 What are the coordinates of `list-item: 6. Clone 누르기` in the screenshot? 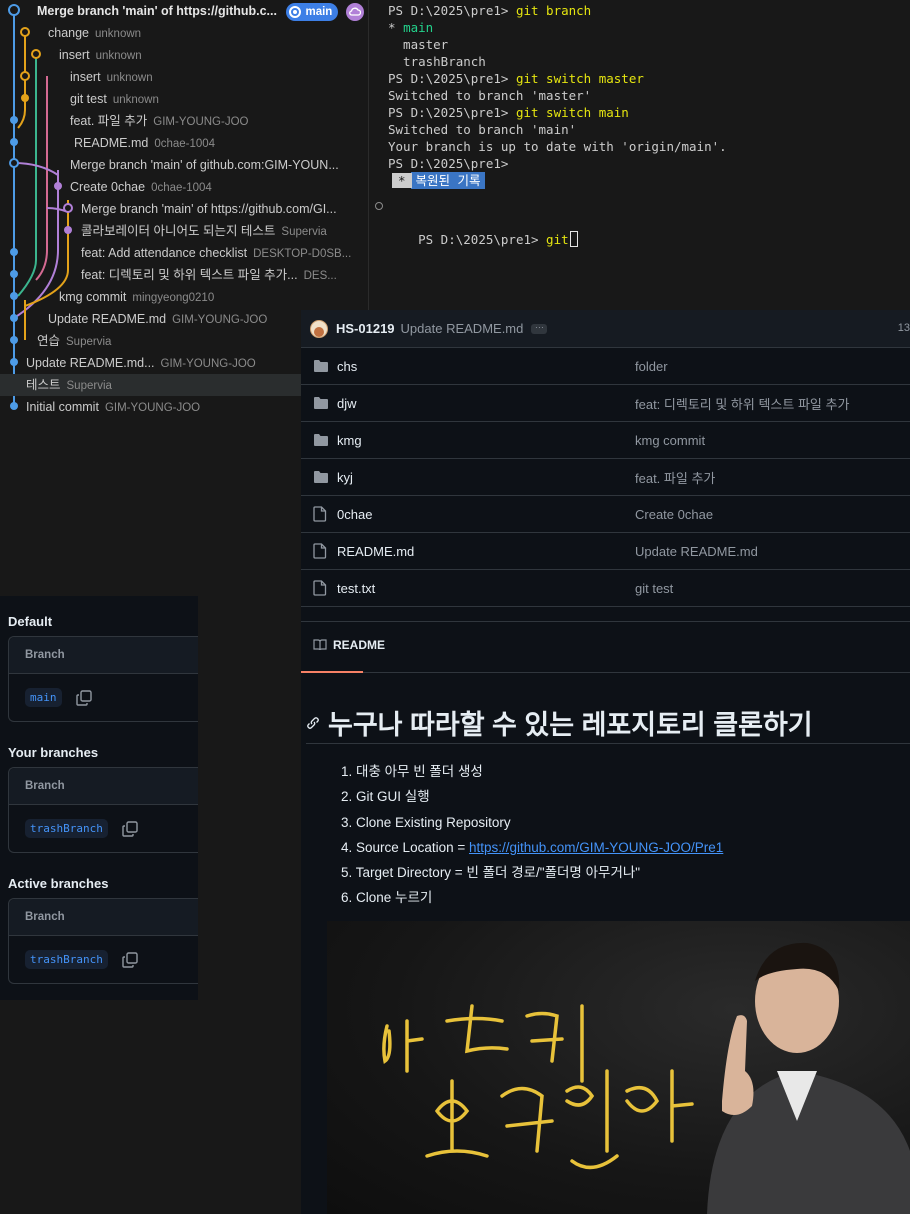 It's located at (387, 898).